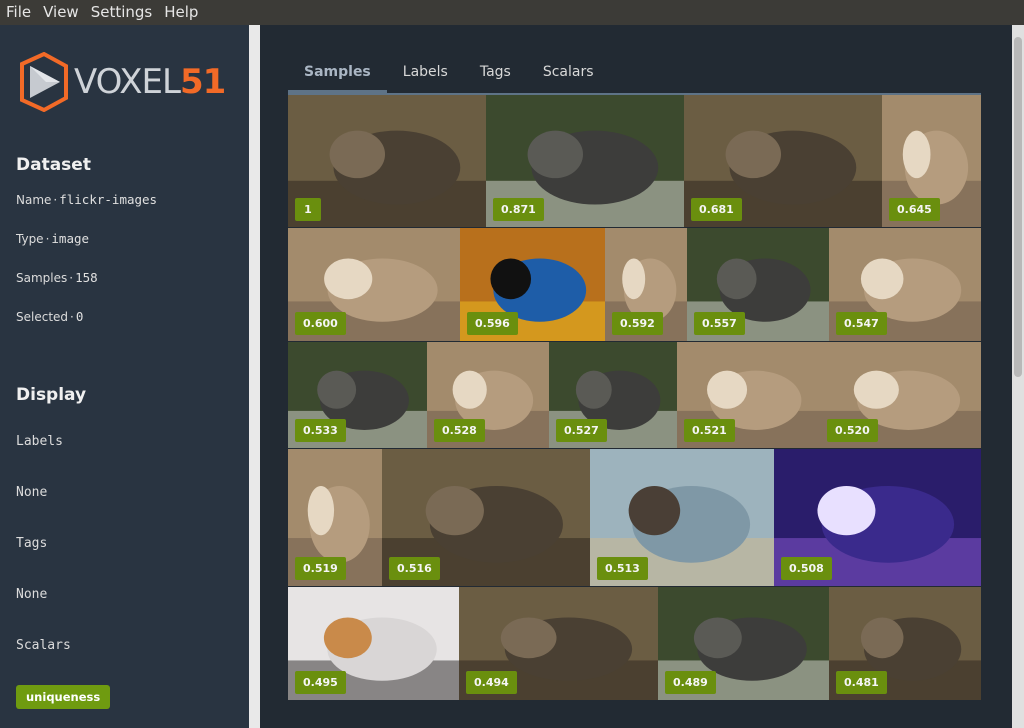 Image resolution: width=1024 pixels, height=728 pixels. I want to click on tab-bar: Samples Labels Tags Scalars, so click(449, 74).